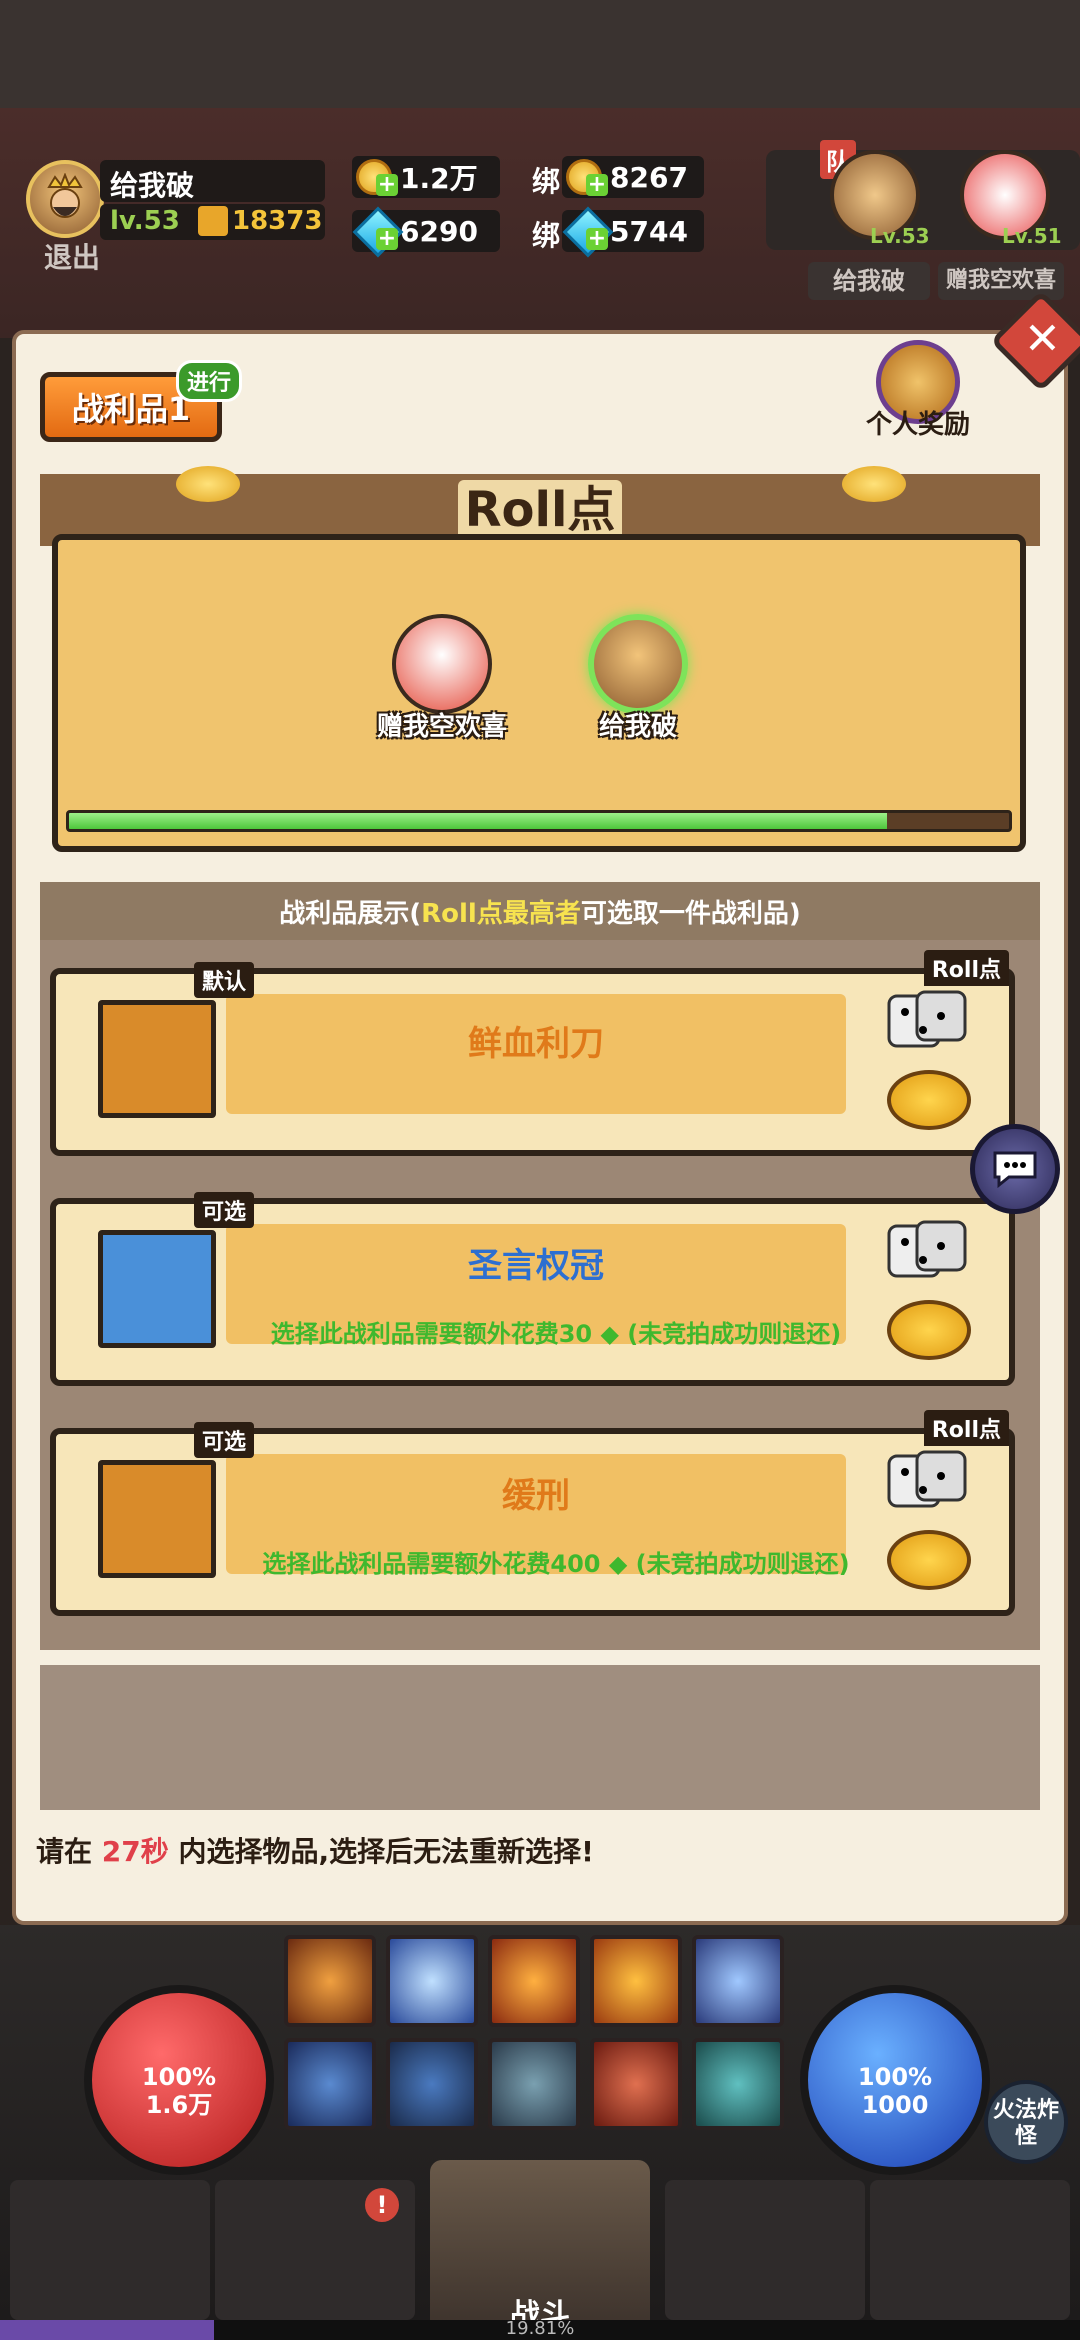 The width and height of the screenshot is (1080, 2340). I want to click on bound-gold-prefix: 绑, so click(546, 181).